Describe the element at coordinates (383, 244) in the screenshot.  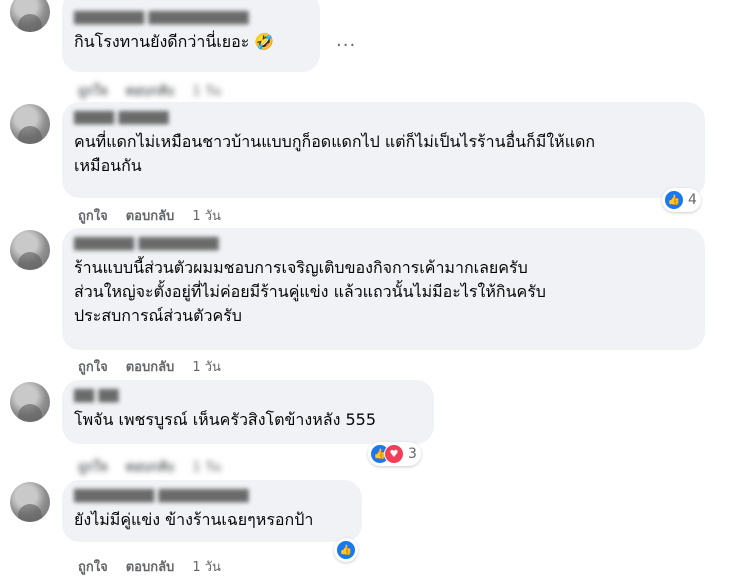
I see `comment-author: ▇▇▇▇▇▇ ▇▇▇▇▇▇▇▇` at that location.